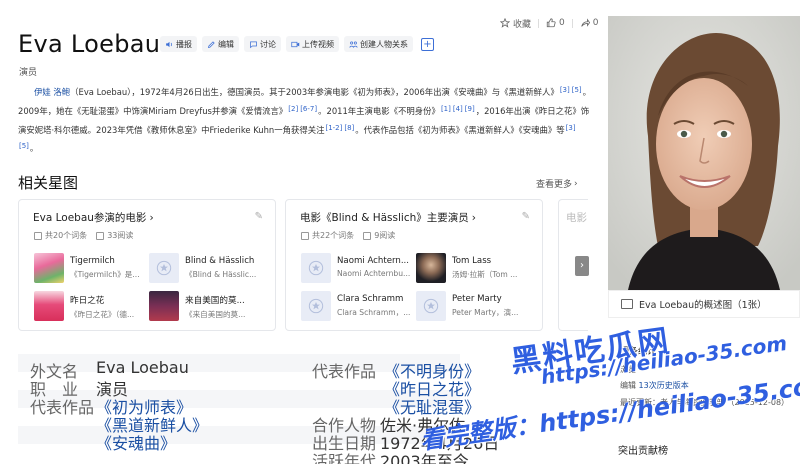 The height and width of the screenshot is (464, 800). Describe the element at coordinates (262, 44) in the screenshot. I see `discuss-button: 讨论` at that location.